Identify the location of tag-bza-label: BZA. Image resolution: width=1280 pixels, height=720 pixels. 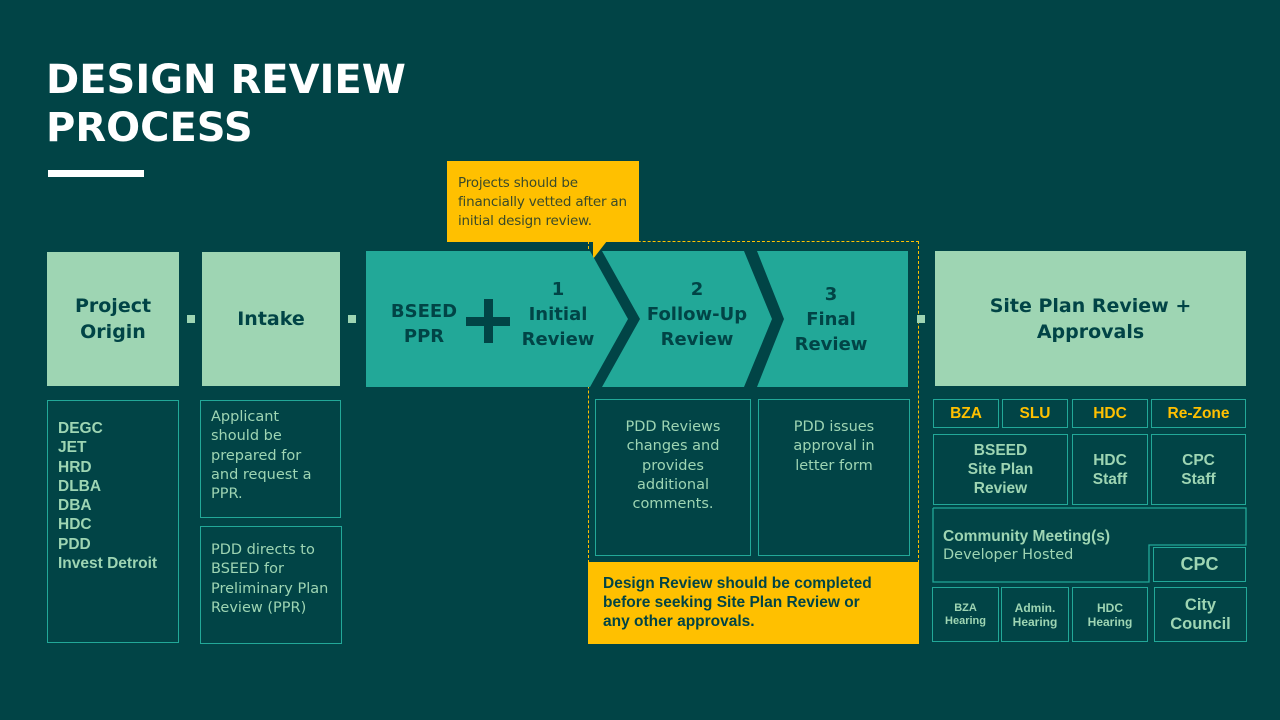
(966, 413).